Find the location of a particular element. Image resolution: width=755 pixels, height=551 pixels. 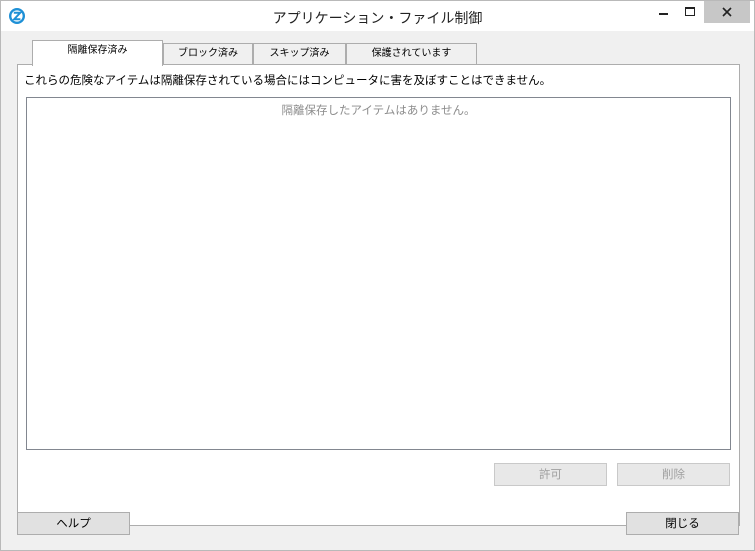

empty-list-message: 隔離保存したアイテムはありません。 is located at coordinates (378, 110).